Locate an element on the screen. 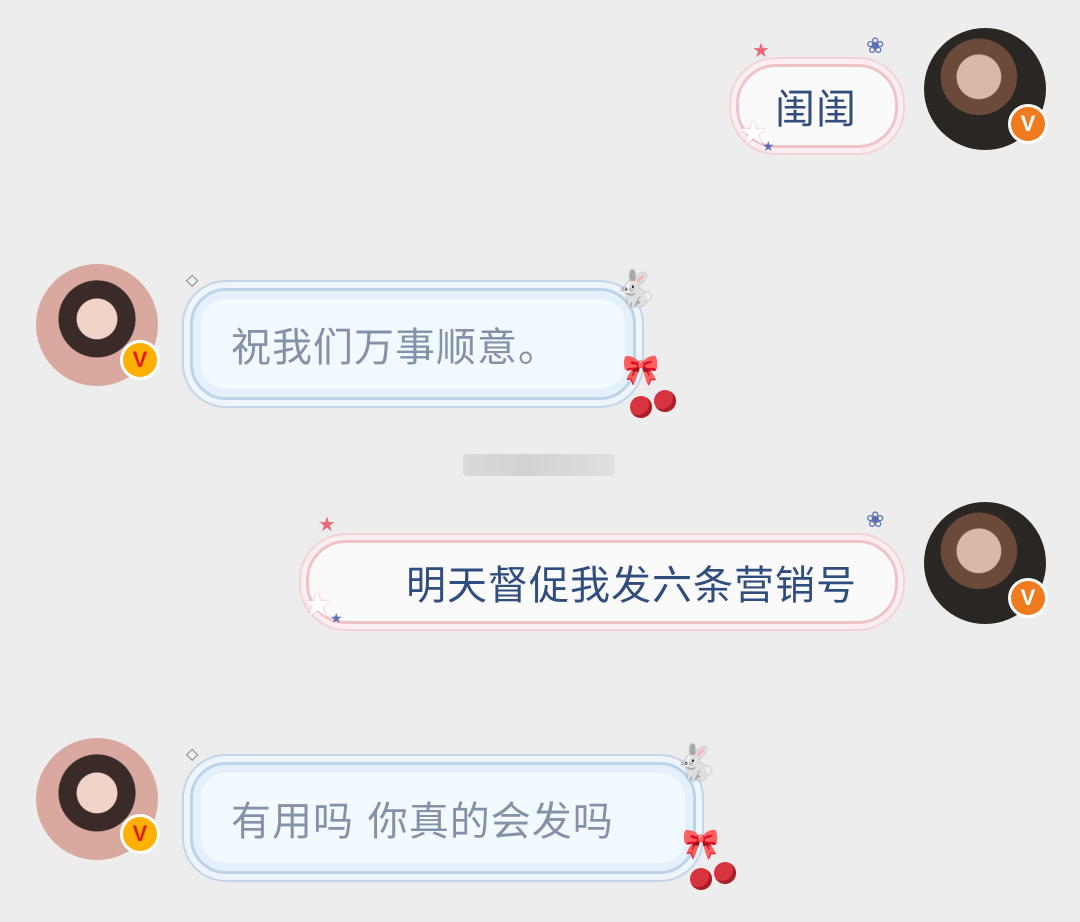  message-text: 闺闺 is located at coordinates (816, 110).